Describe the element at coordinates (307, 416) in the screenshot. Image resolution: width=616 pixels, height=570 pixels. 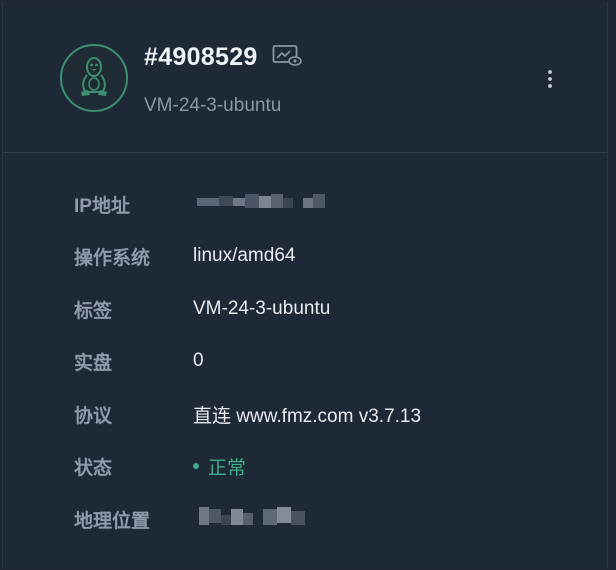
I see `detail-value-protocol: 直连 www.fmz.com v3.7.13` at that location.